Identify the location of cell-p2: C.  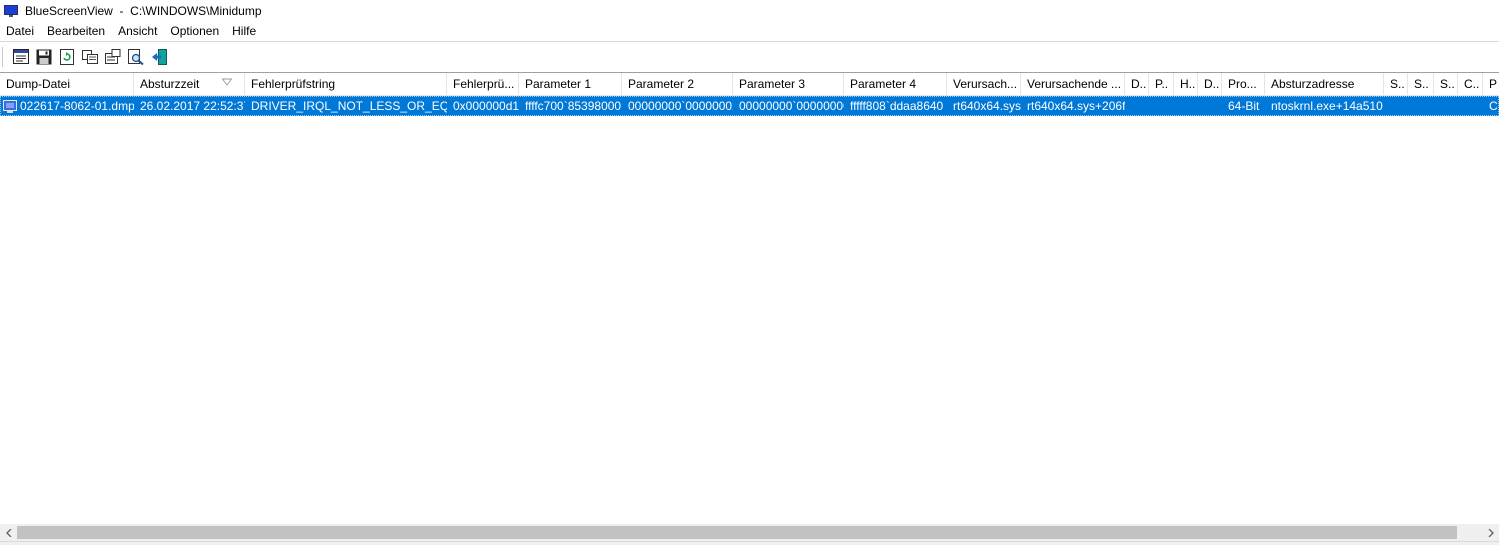
(1493, 106).